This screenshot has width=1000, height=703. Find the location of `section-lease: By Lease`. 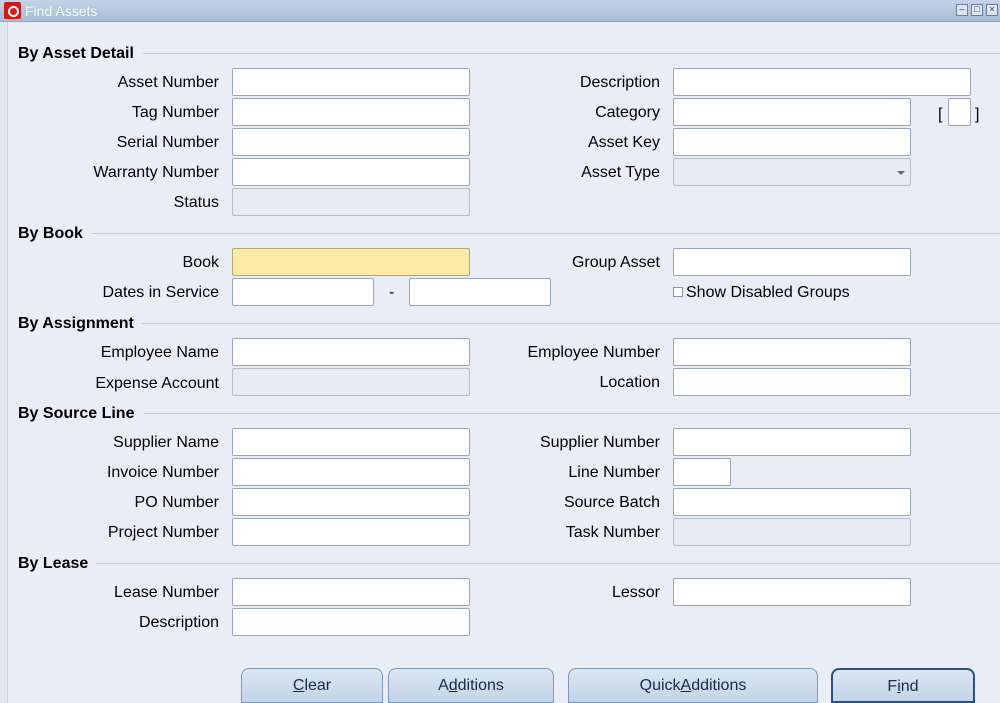

section-lease: By Lease is located at coordinates (53, 563).